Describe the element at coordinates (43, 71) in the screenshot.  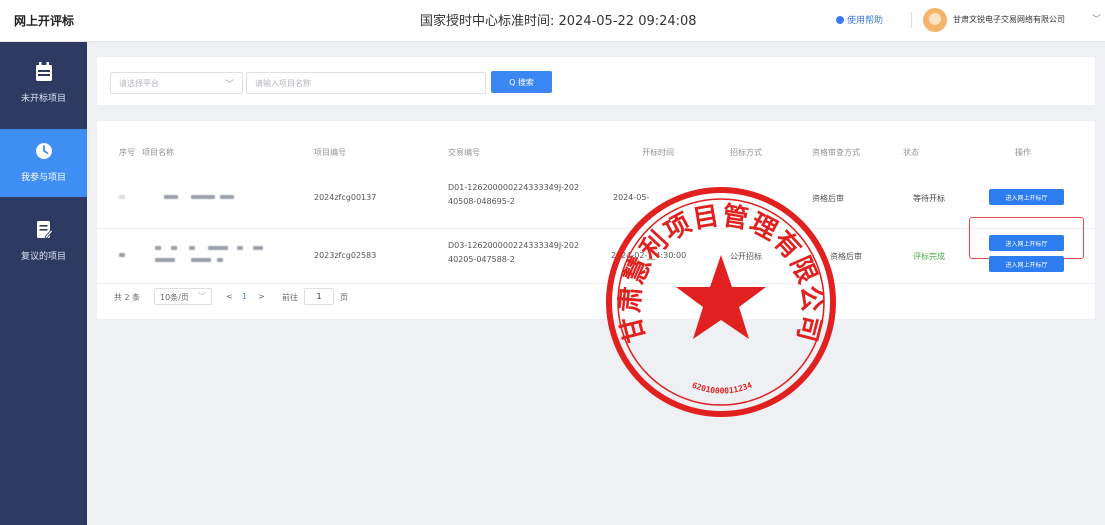
I see `calendar-icon` at that location.